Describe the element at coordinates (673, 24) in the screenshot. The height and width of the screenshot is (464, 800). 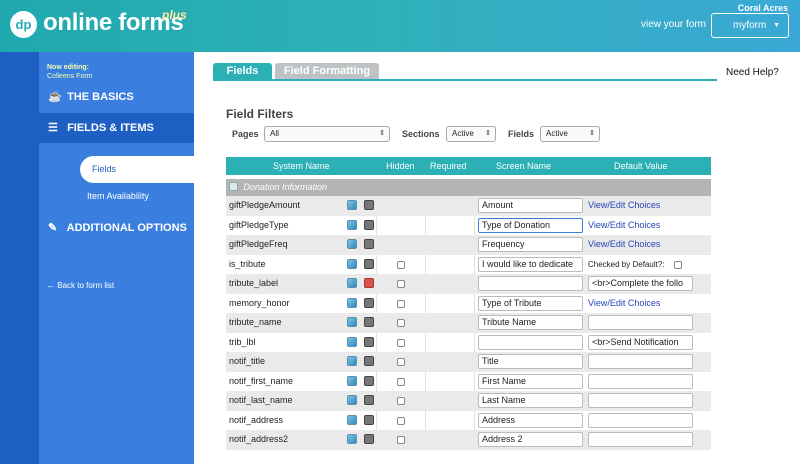
I see `view-form-link: view your form` at that location.